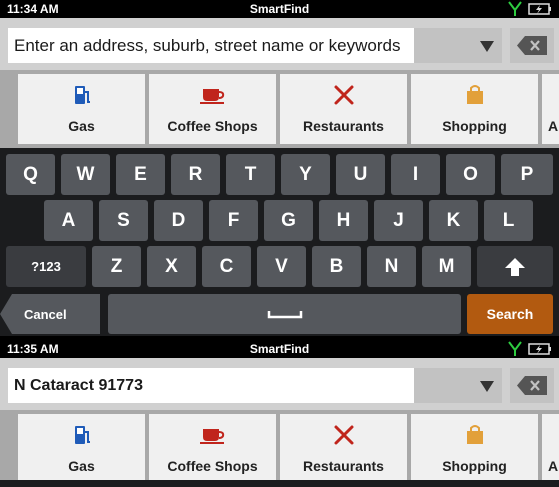 This screenshot has width=559, height=487. I want to click on search-value: N Cataract 91773, so click(78, 385).